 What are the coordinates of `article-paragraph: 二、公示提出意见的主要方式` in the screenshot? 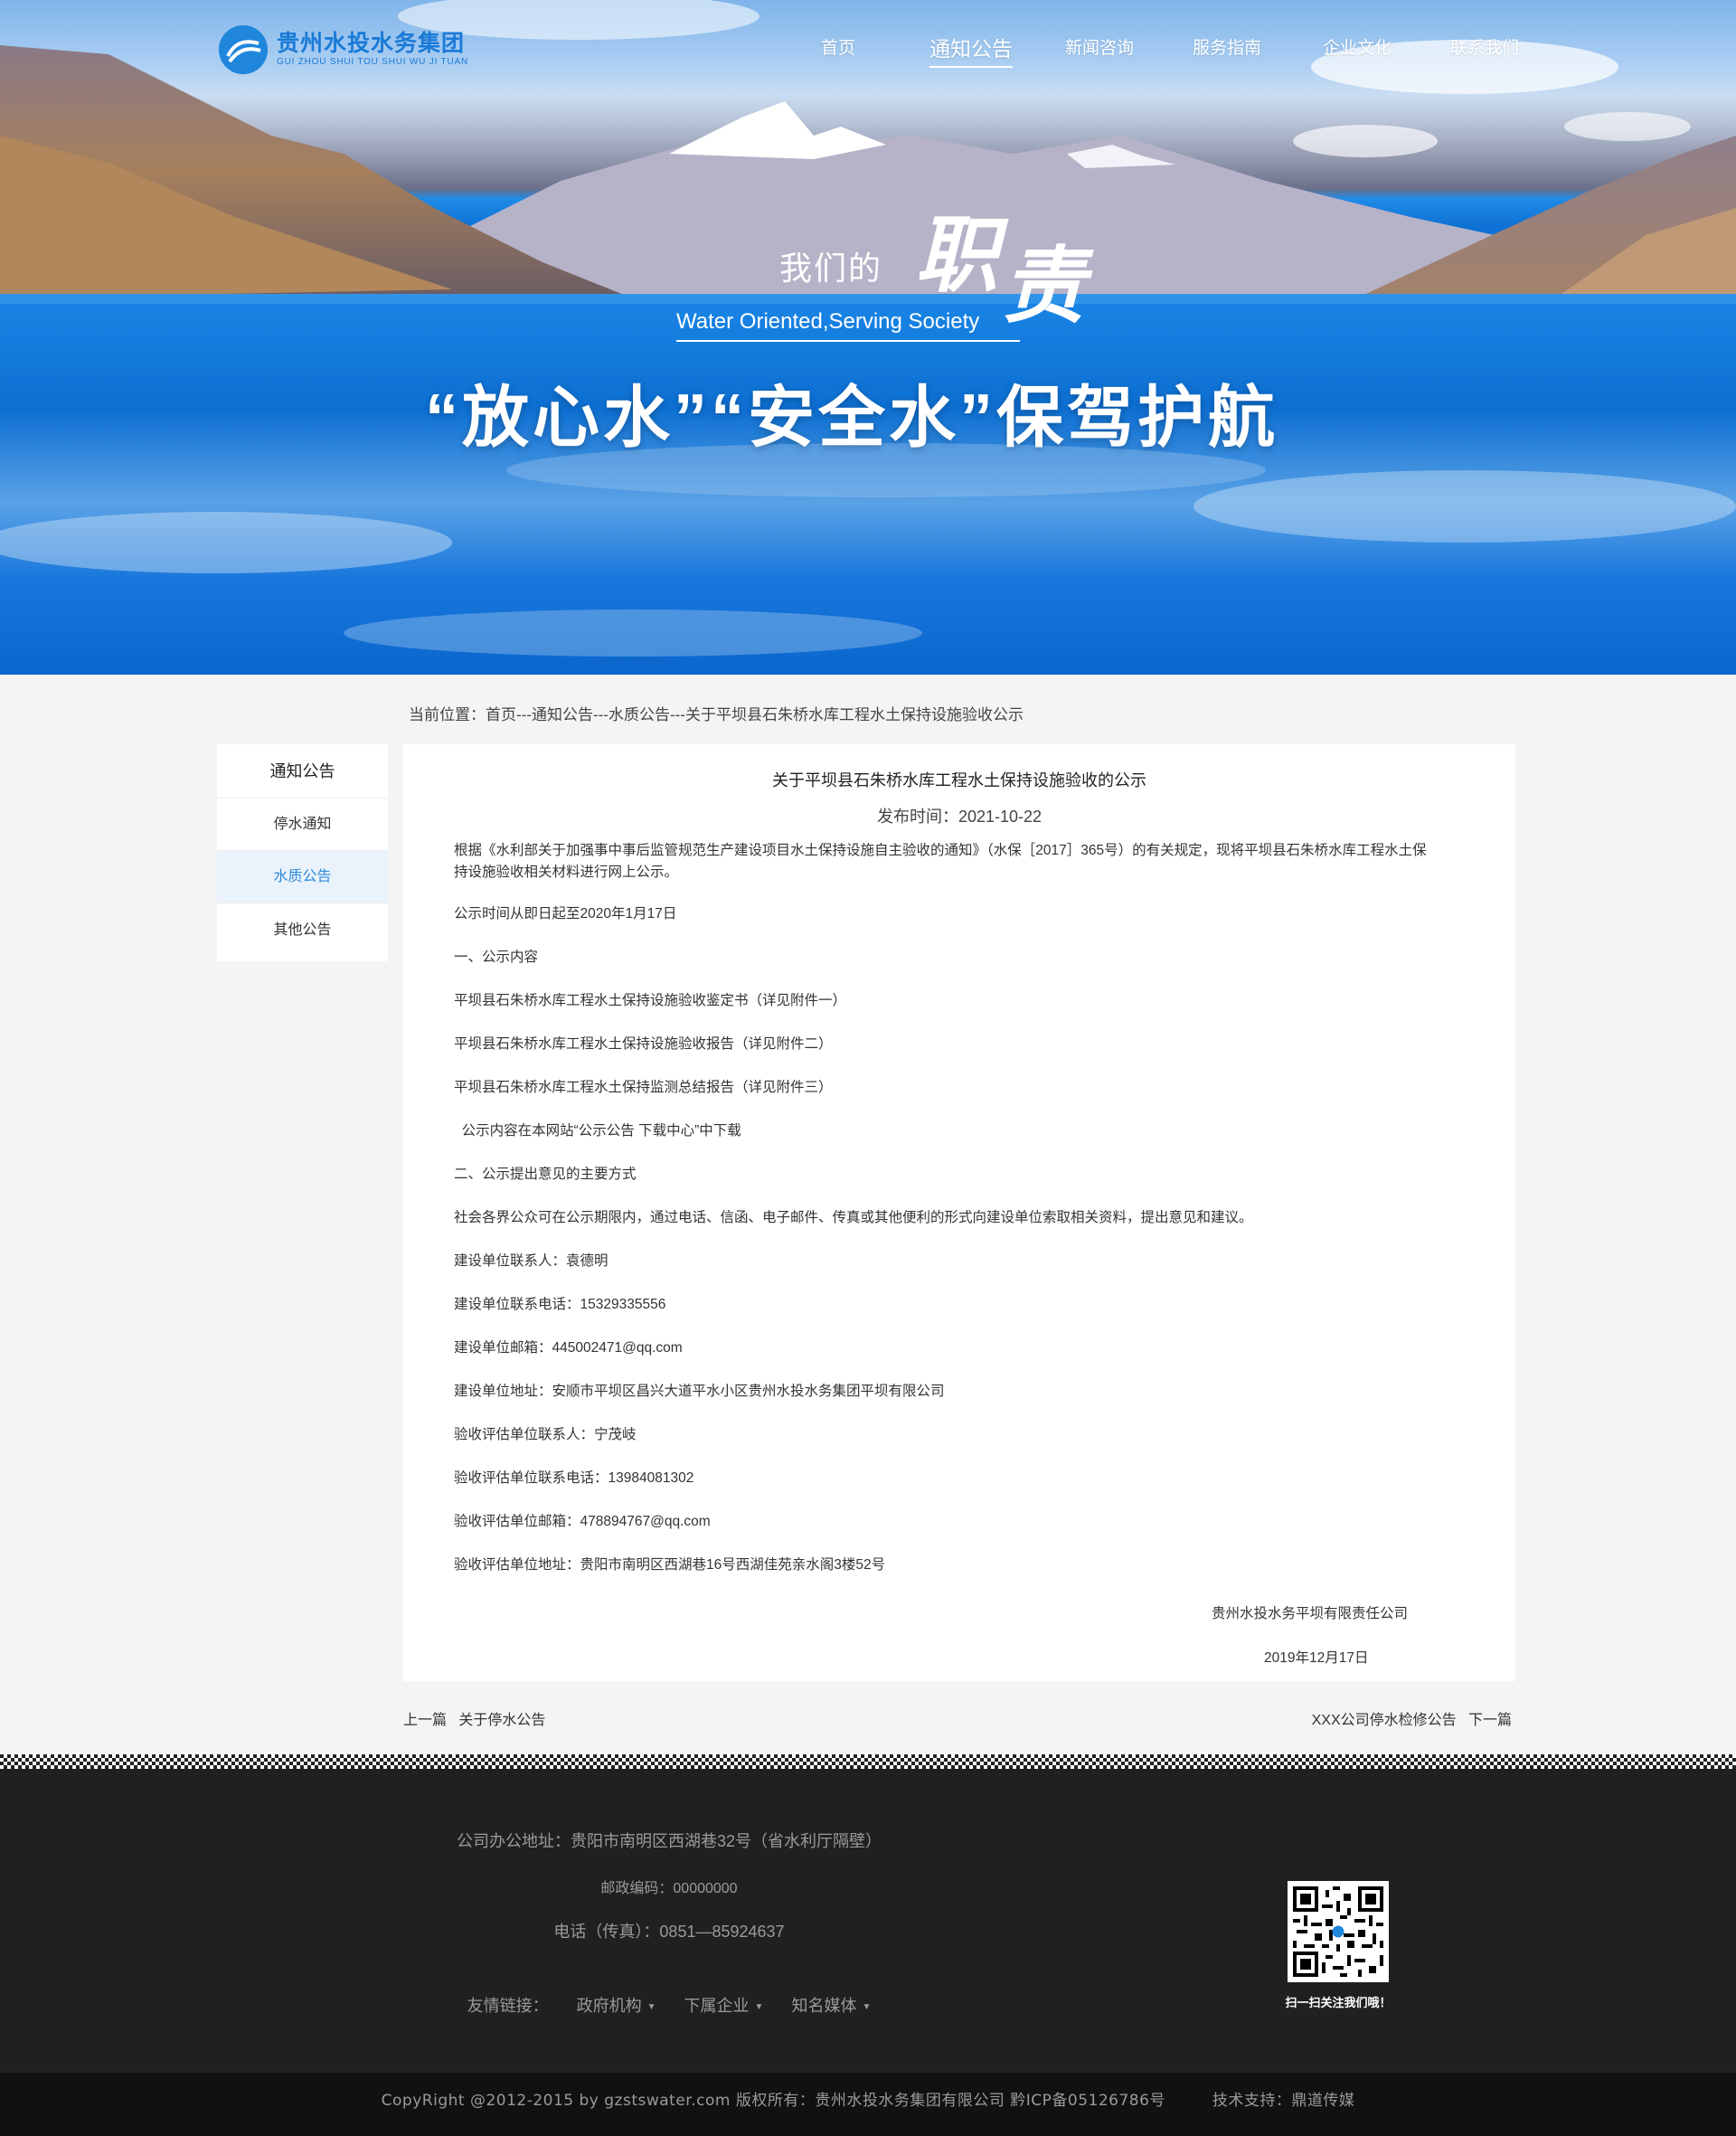 It's located at (545, 1174).